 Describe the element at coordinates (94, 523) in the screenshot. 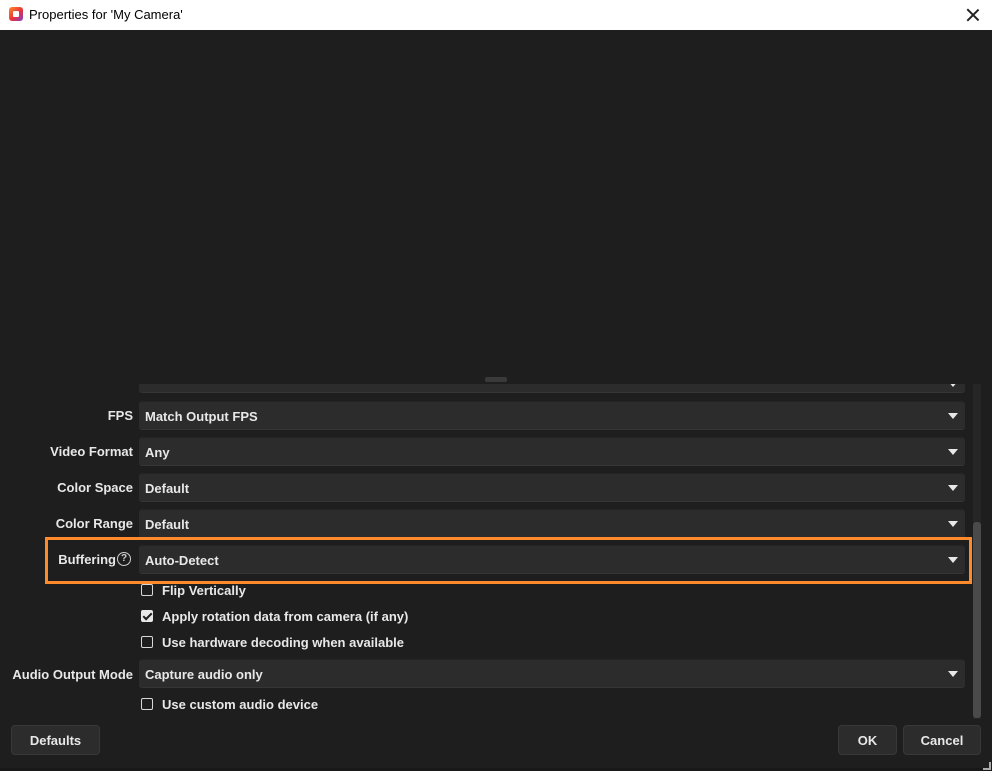

I see `color-range-label: Color Range` at that location.